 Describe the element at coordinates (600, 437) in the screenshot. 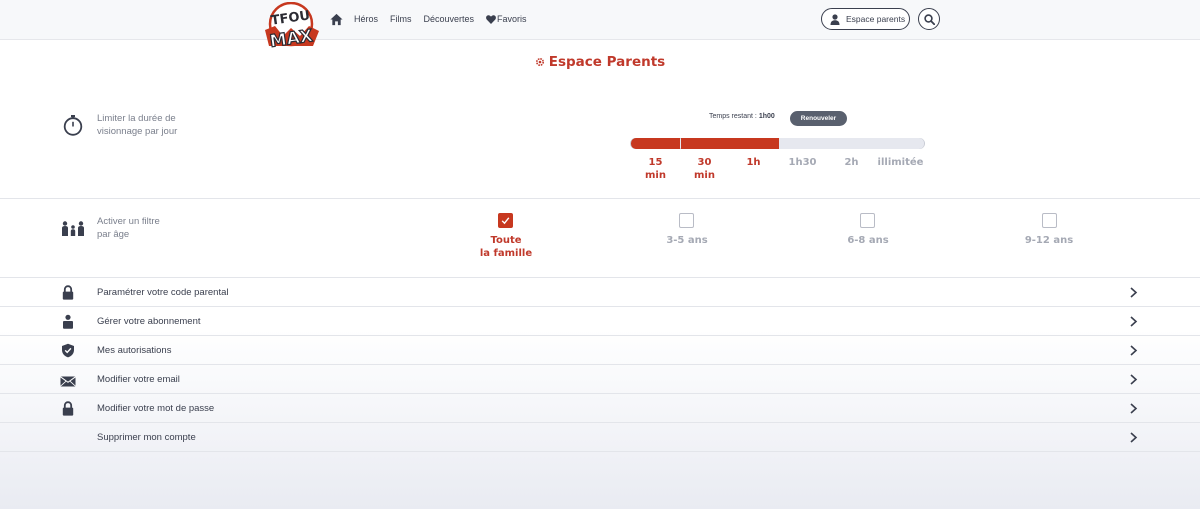

I see `settings-row-supprimer-compte: Supprimer mon compte` at that location.